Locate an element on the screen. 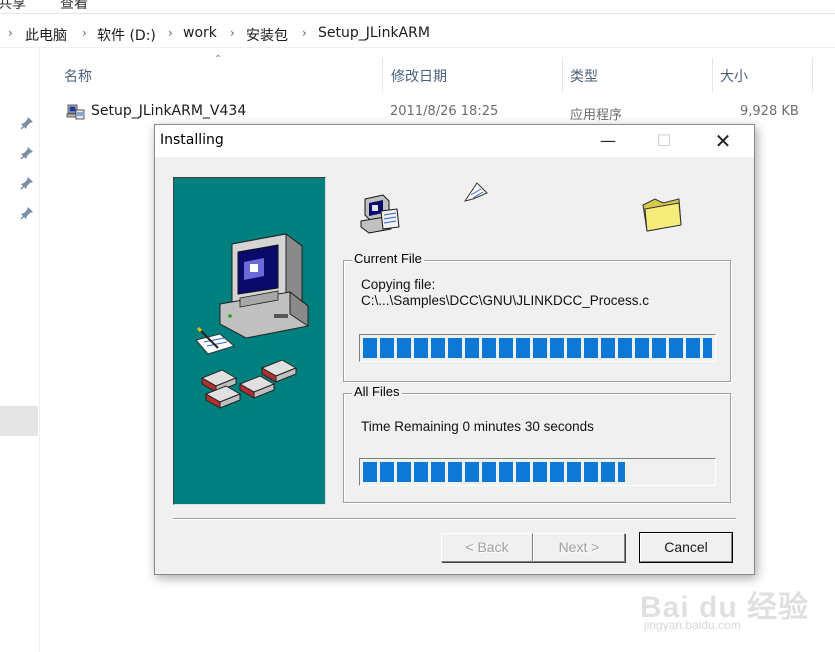 The image size is (835, 652). maximize-button: ☐ is located at coordinates (664, 140).